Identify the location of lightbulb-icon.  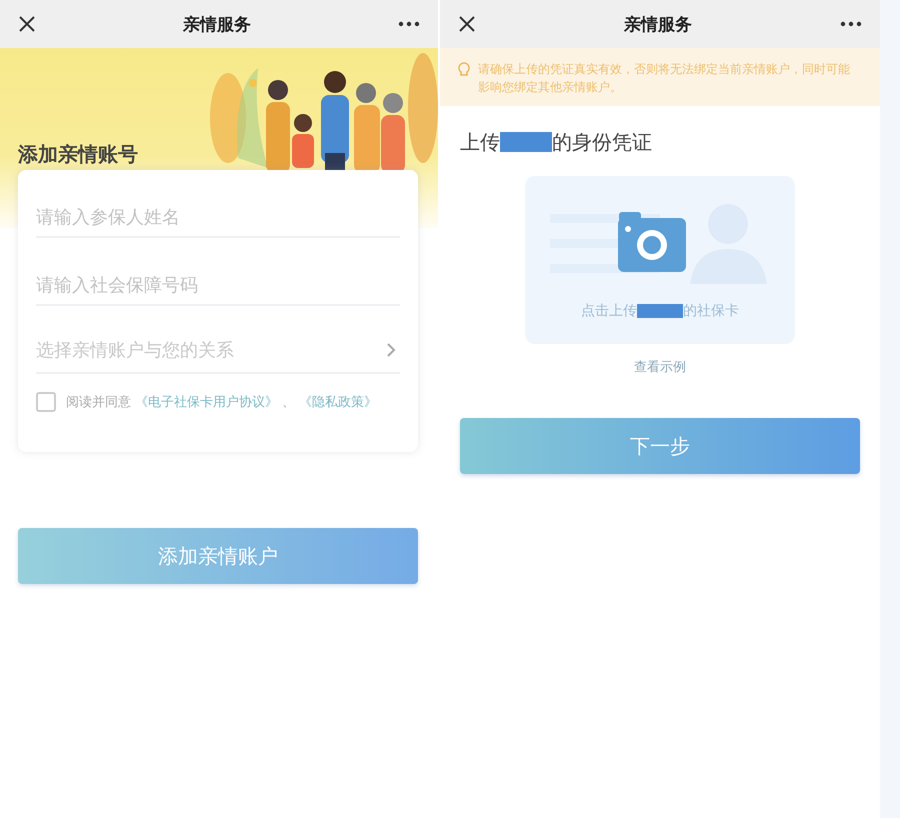
(464, 70).